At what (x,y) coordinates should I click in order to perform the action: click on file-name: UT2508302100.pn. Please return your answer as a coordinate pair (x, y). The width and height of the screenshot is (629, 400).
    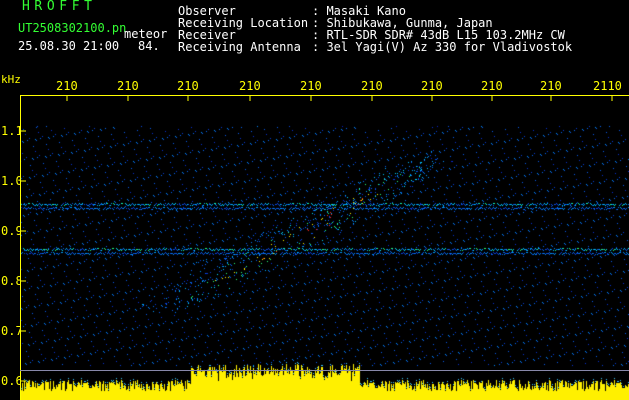
    Looking at the image, I should click on (72, 28).